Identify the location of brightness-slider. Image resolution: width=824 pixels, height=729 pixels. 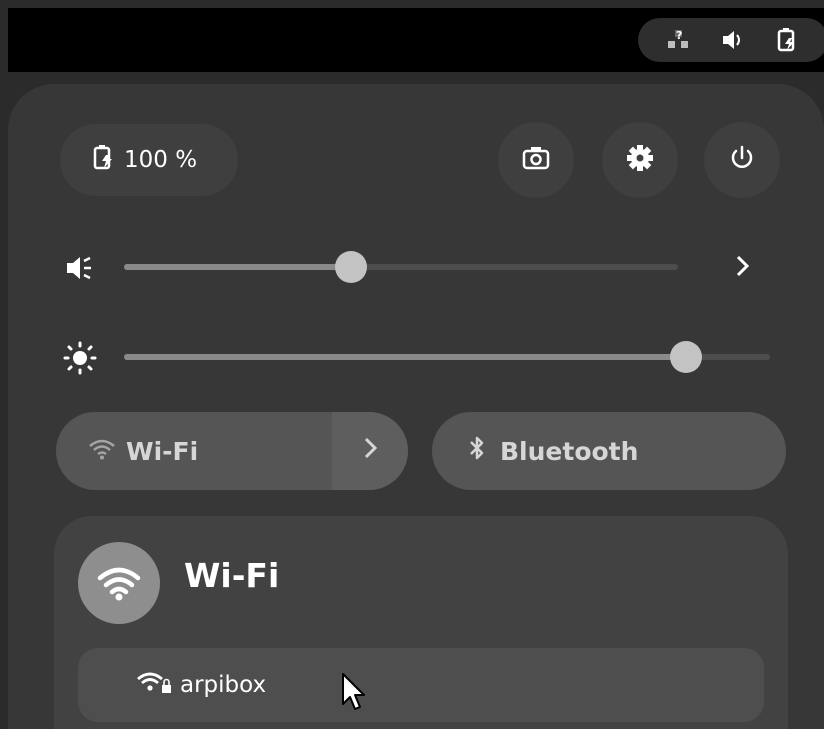
(447, 357).